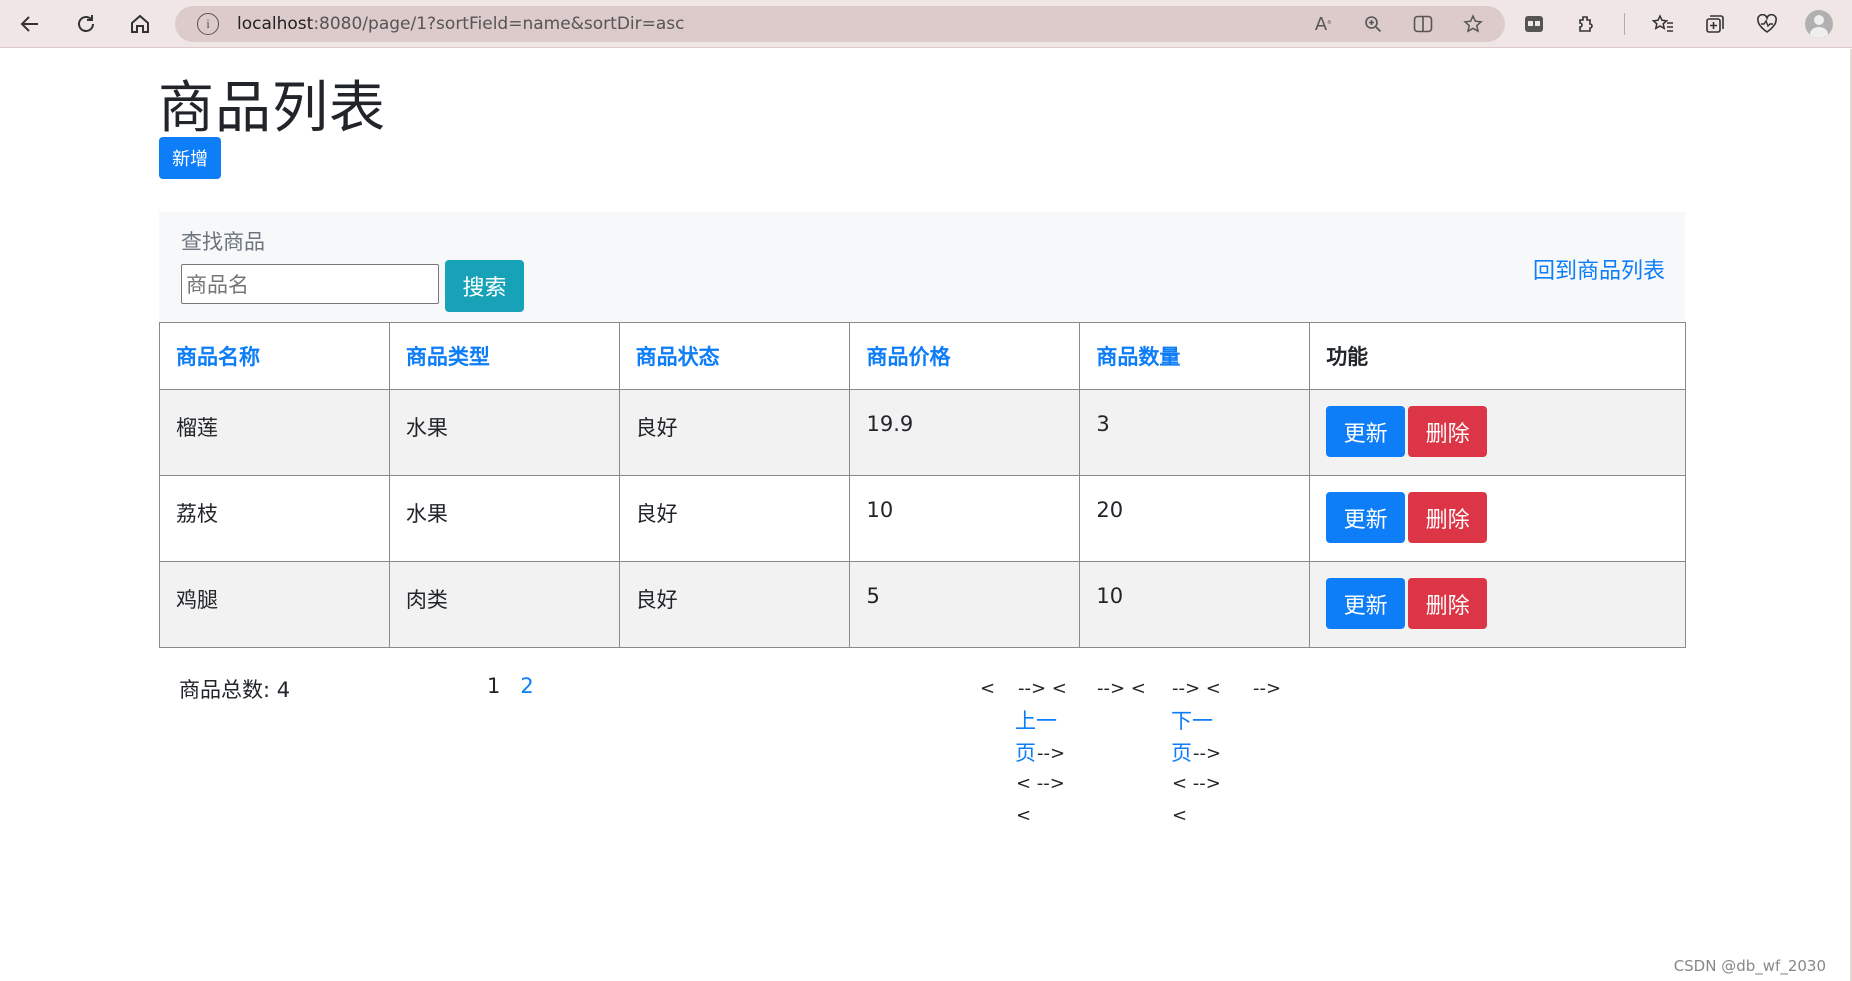 This screenshot has width=1852, height=981. I want to click on home-icon, so click(140, 24).